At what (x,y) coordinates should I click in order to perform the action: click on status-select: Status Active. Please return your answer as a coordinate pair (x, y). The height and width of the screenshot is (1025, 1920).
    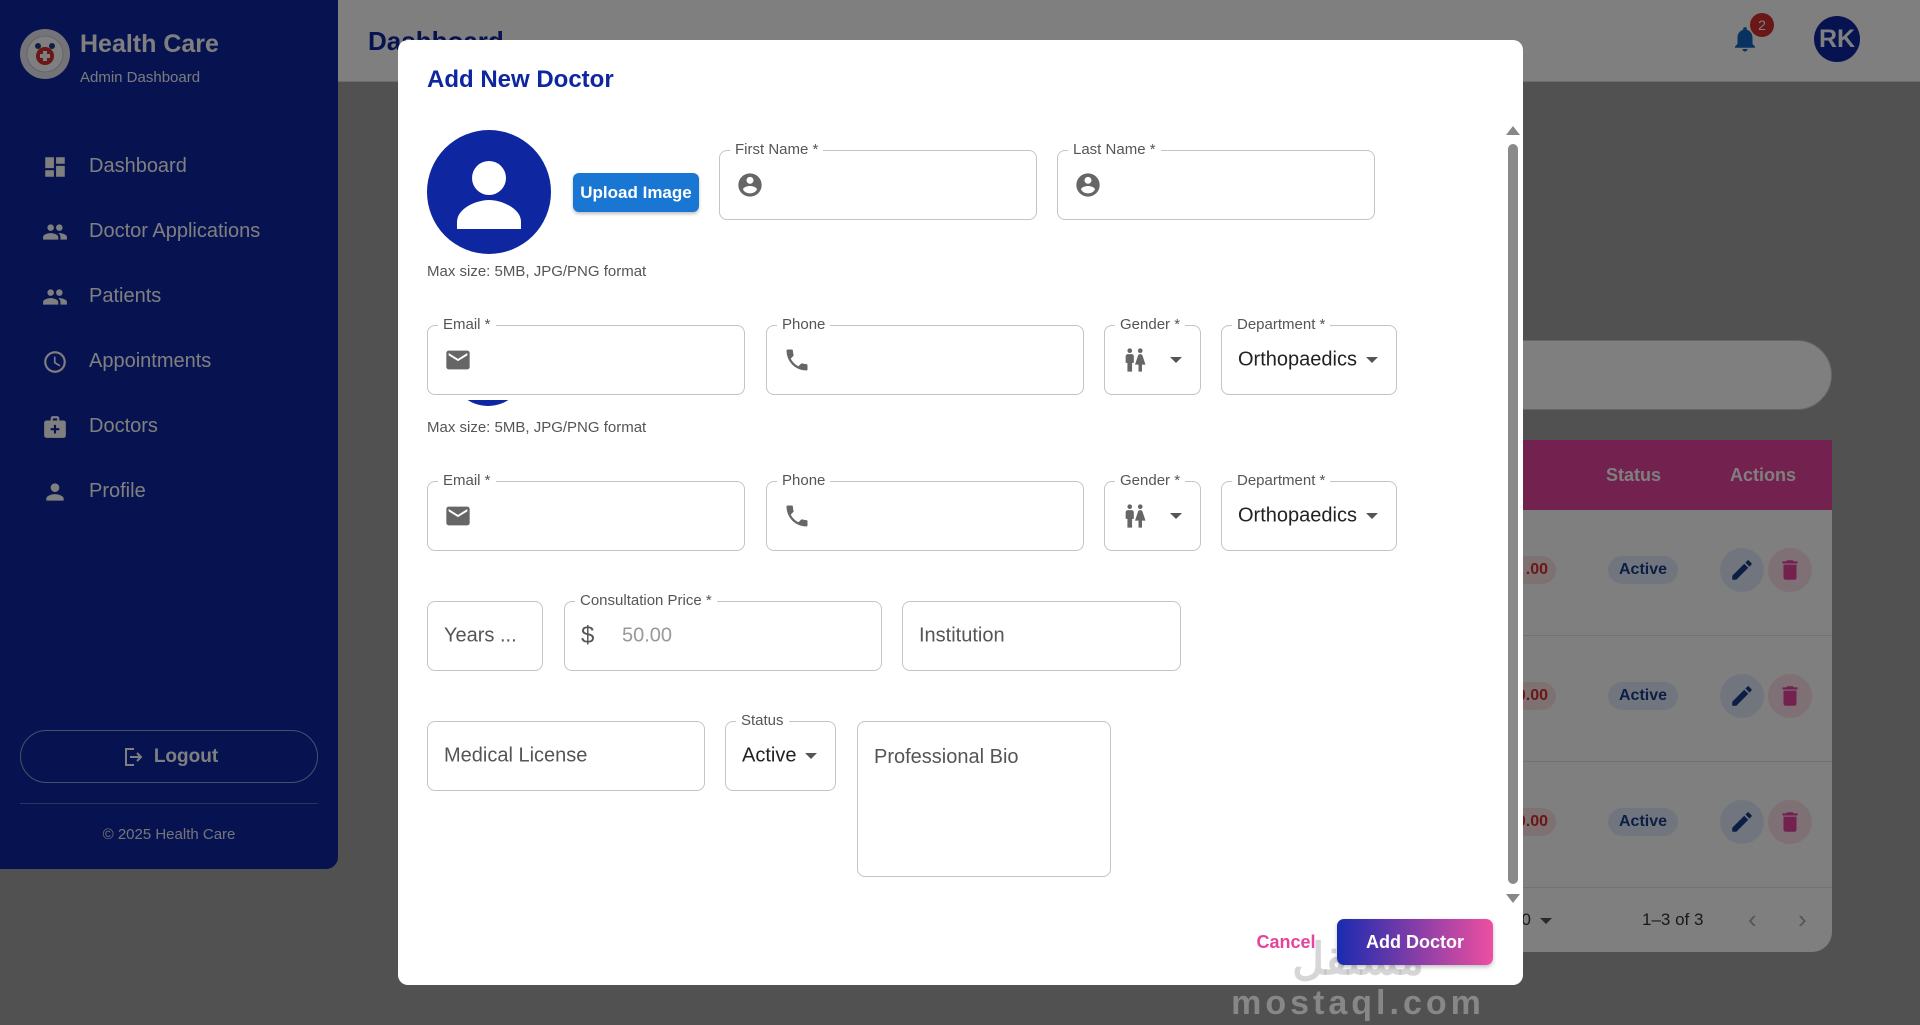
    Looking at the image, I should click on (780, 751).